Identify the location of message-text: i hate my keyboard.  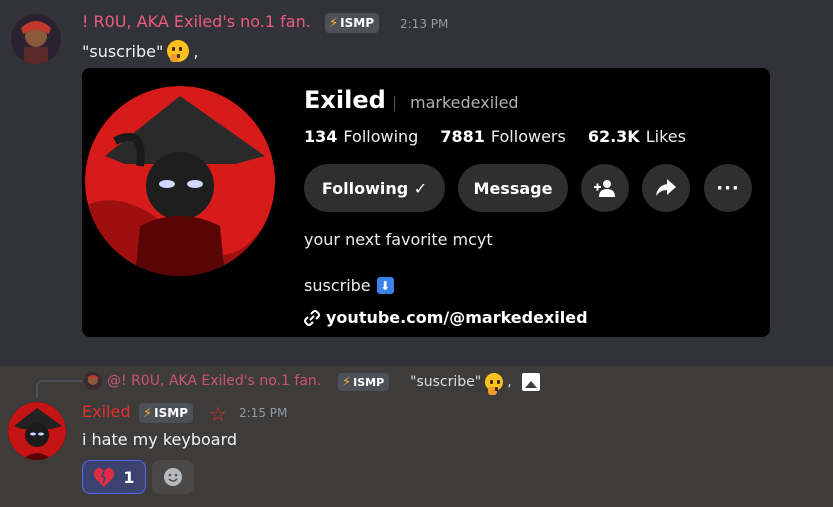
(160, 439).